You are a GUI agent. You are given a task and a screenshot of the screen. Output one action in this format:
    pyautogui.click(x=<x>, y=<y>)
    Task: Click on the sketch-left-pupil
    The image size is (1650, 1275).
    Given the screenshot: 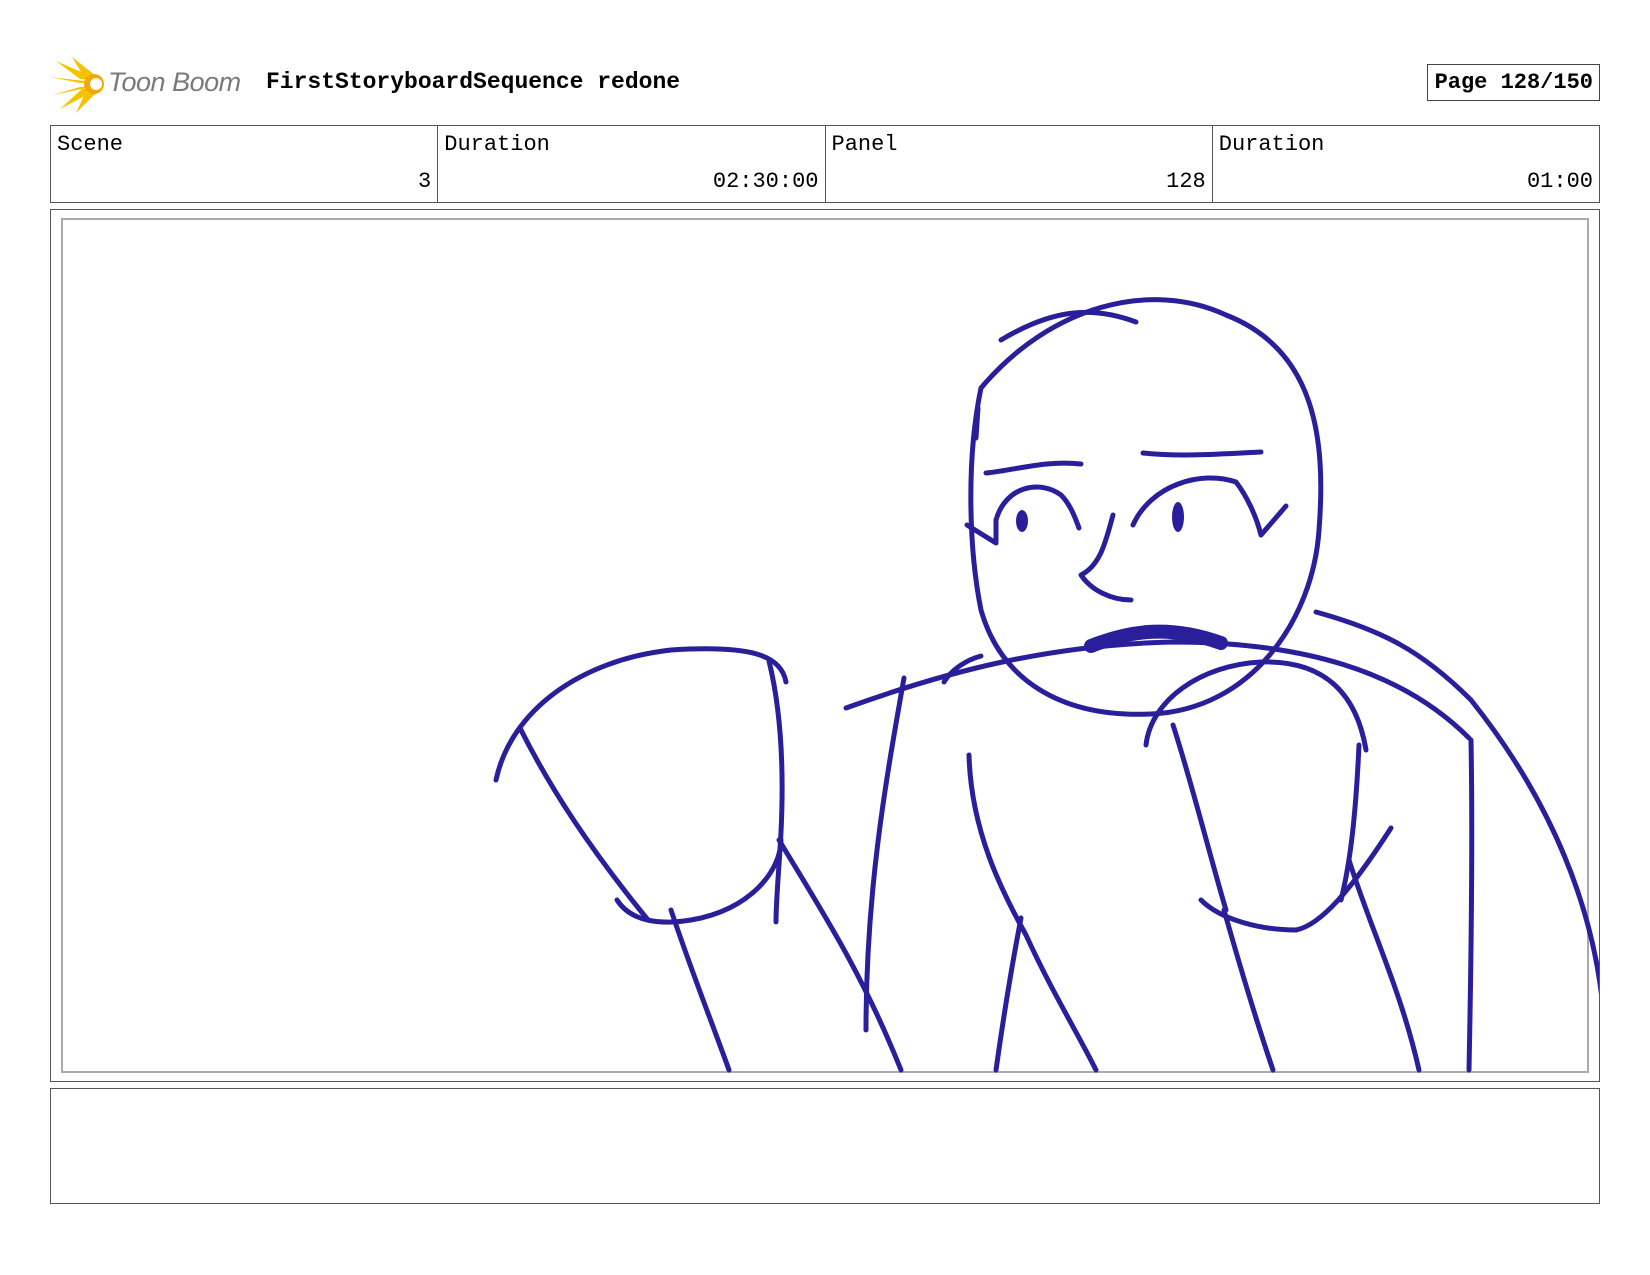 What is the action you would take?
    pyautogui.click(x=1022, y=521)
    